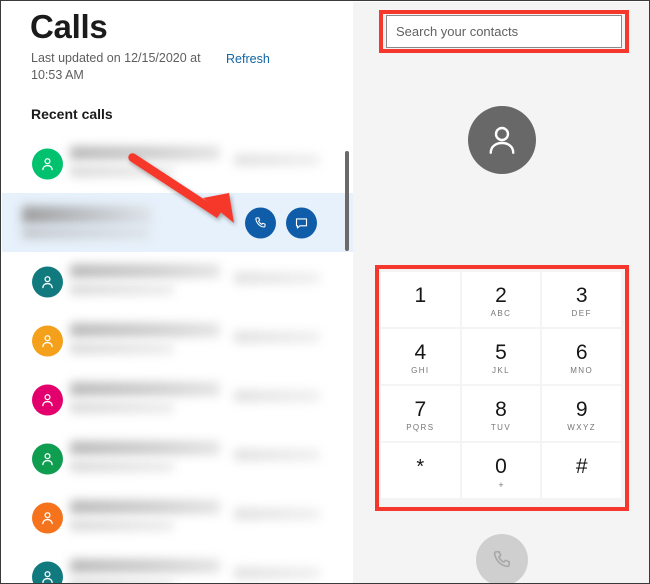 The height and width of the screenshot is (584, 650). Describe the element at coordinates (504, 31) in the screenshot. I see `search-contacts-input` at that location.